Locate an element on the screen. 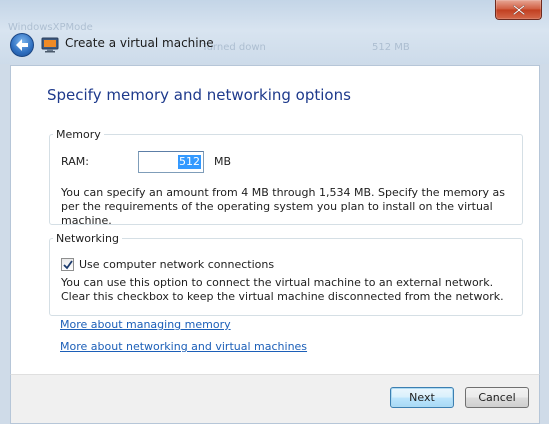  ram-input: 512 is located at coordinates (171, 162).